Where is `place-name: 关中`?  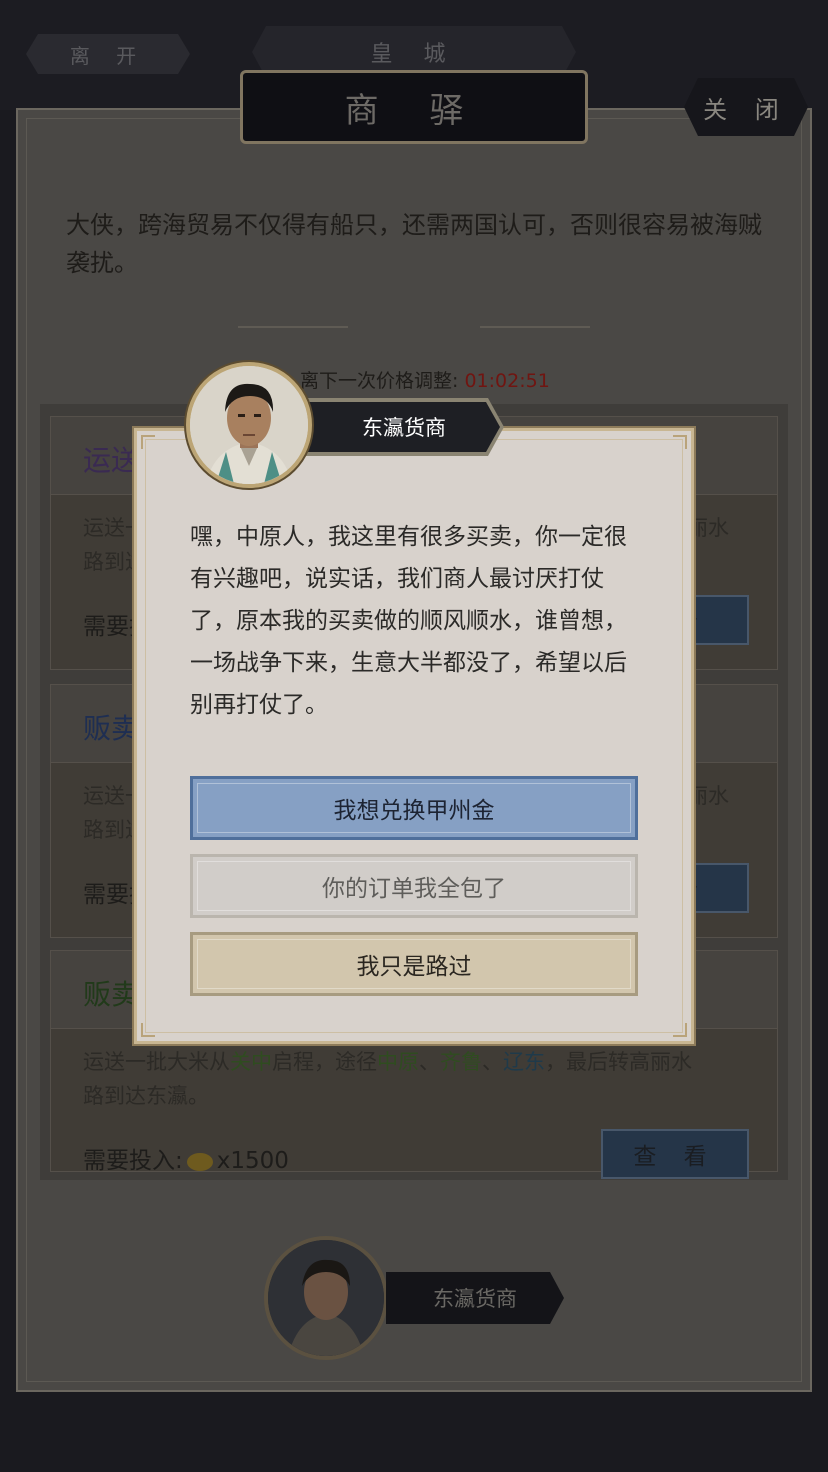
place-name: 关中 is located at coordinates (251, 1062).